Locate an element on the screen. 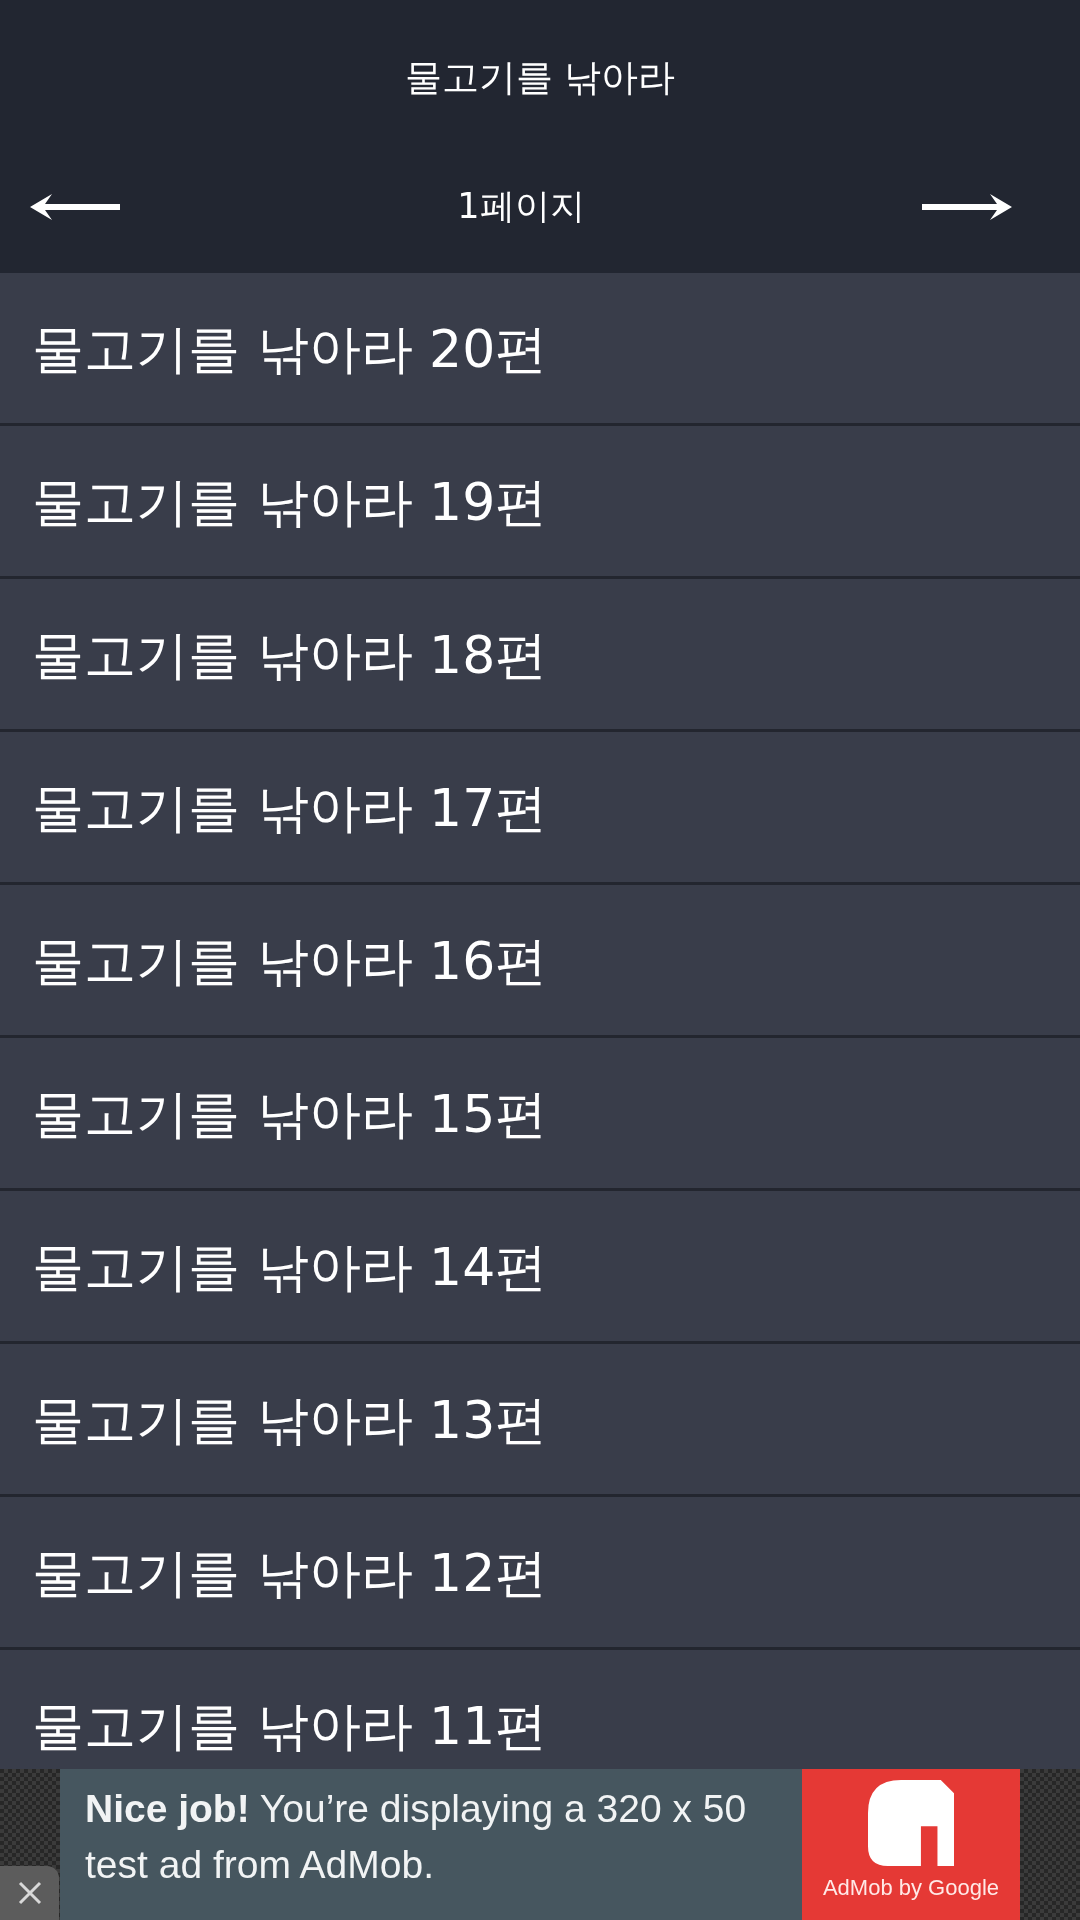 The width and height of the screenshot is (1080, 1920). ad-text: Nice job! You’re displaying a 320 x 50 test ad from AdMob. is located at coordinates (416, 1837).